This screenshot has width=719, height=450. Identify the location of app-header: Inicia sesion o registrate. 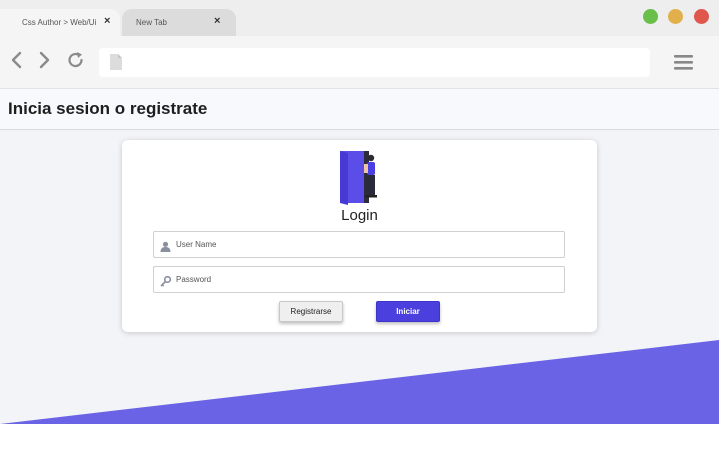
(359, 109).